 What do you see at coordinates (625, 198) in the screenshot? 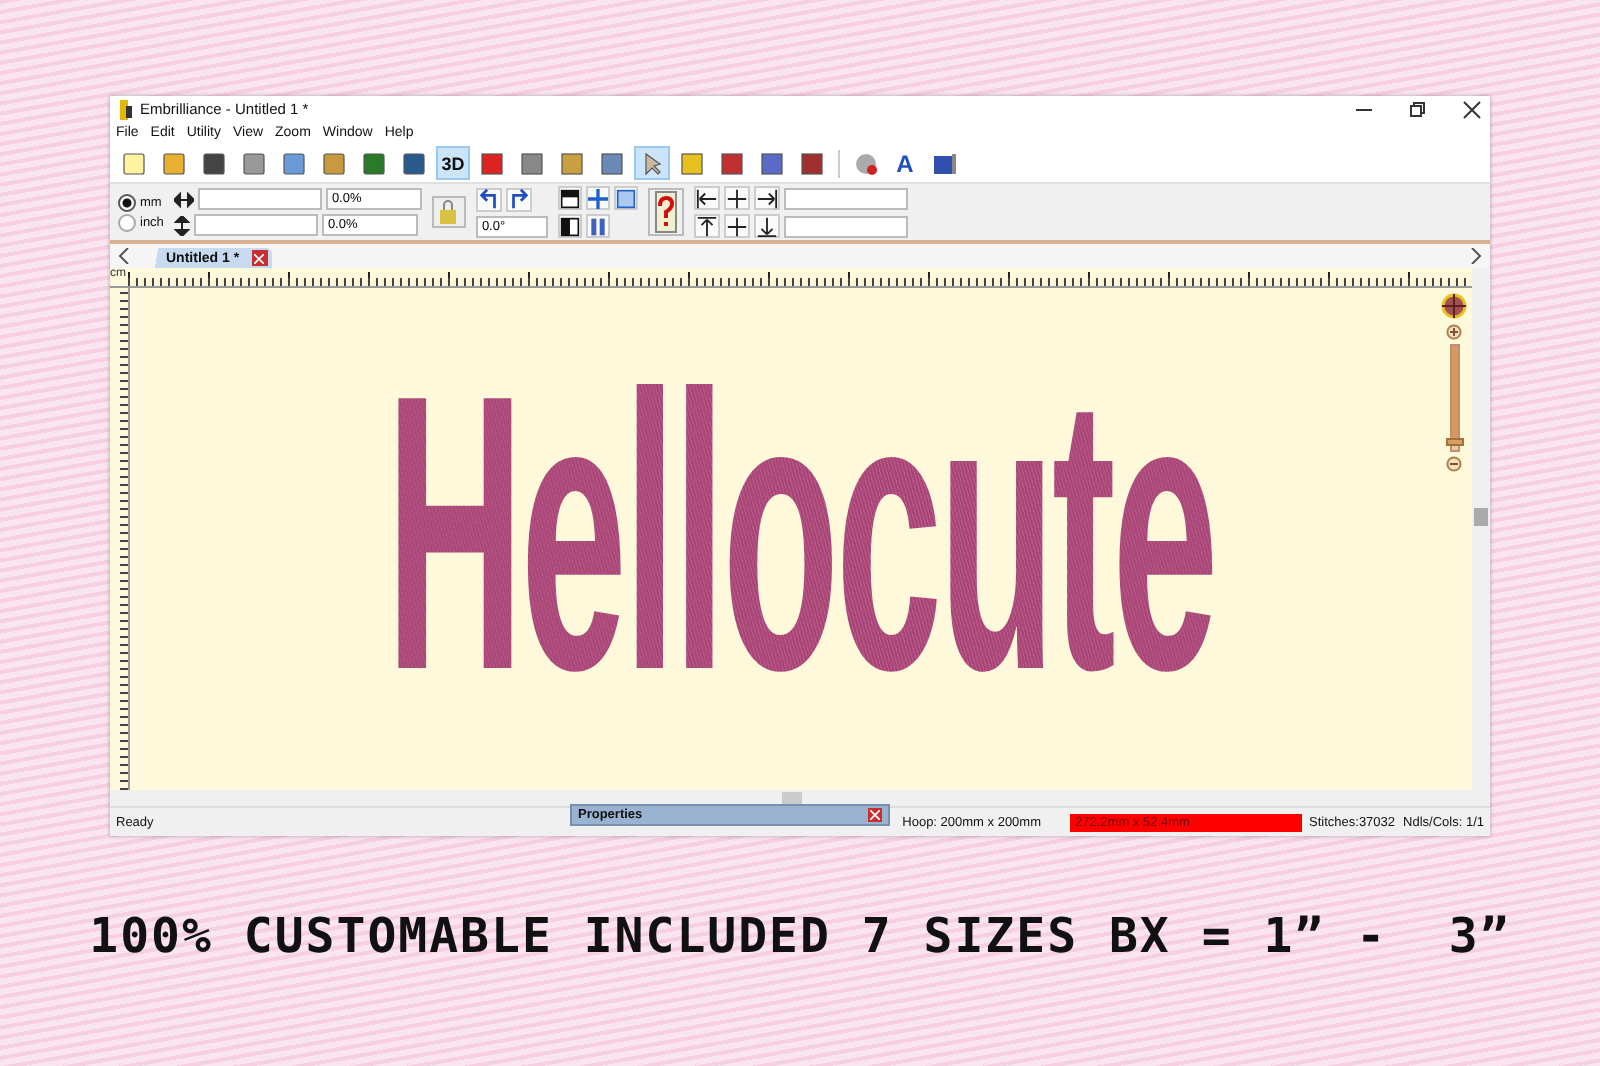
I see `spread-button` at bounding box center [625, 198].